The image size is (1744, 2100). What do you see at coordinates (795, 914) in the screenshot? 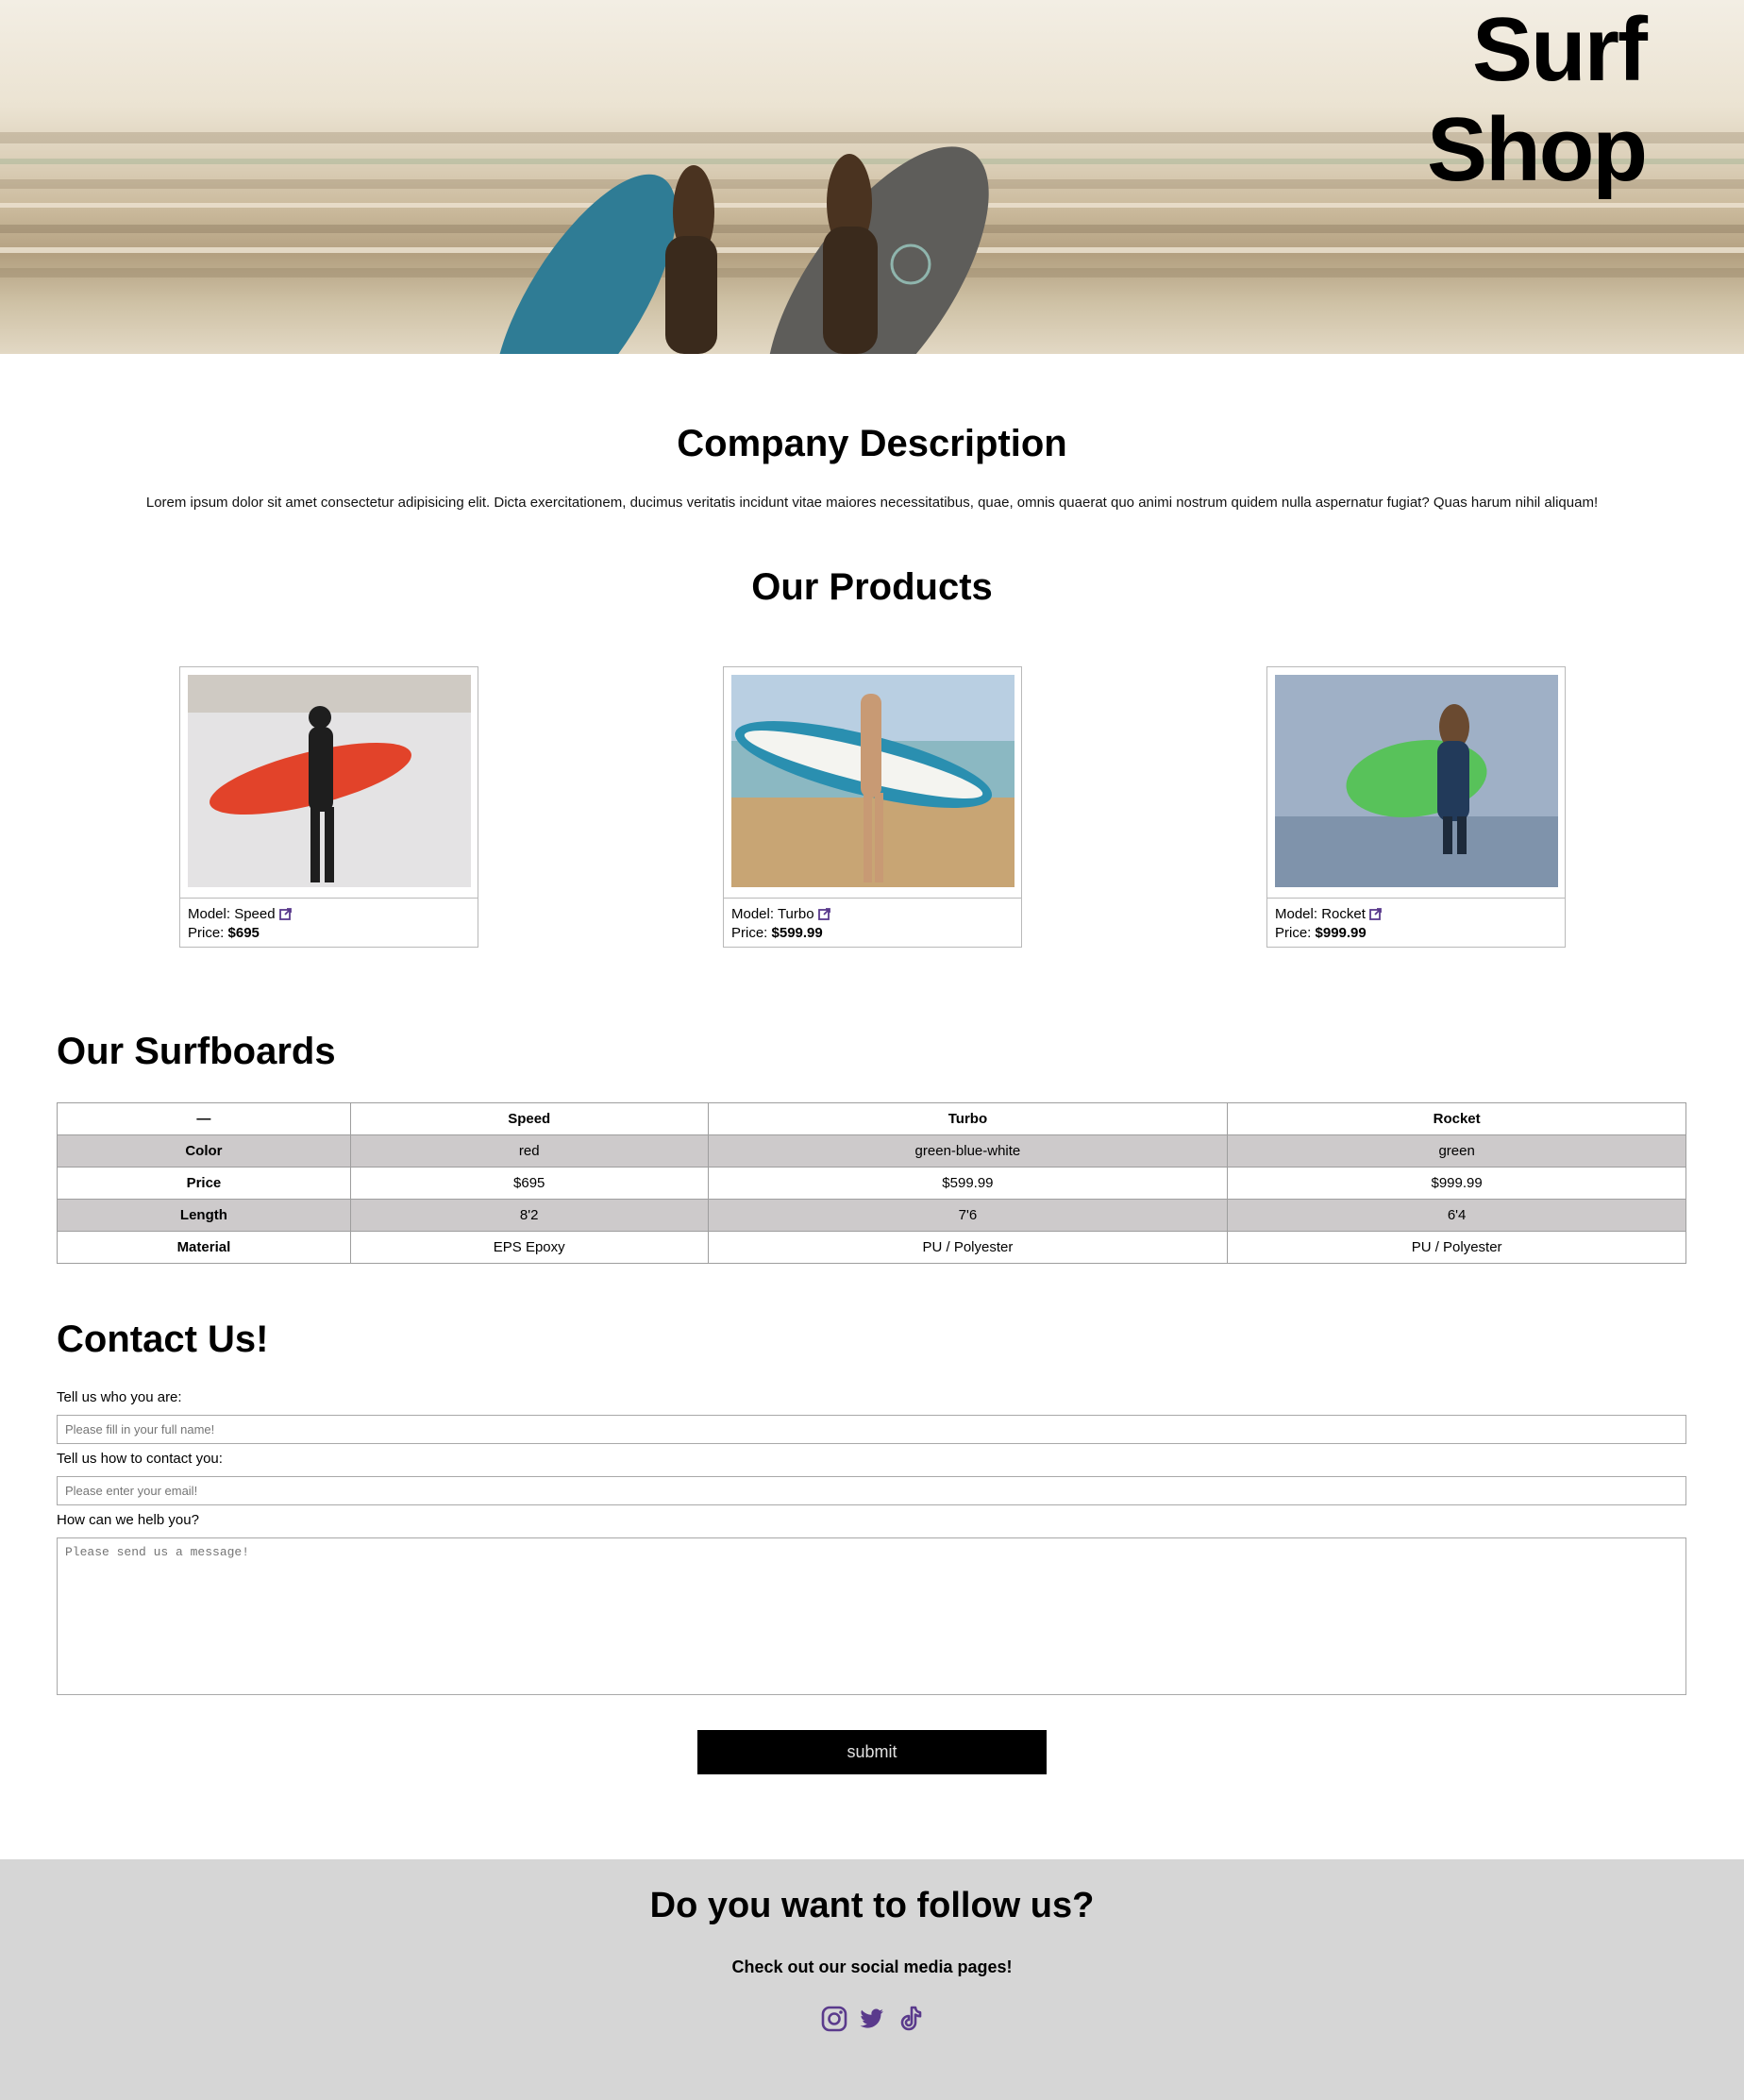
I see `model-name-turbo: Turbo` at bounding box center [795, 914].